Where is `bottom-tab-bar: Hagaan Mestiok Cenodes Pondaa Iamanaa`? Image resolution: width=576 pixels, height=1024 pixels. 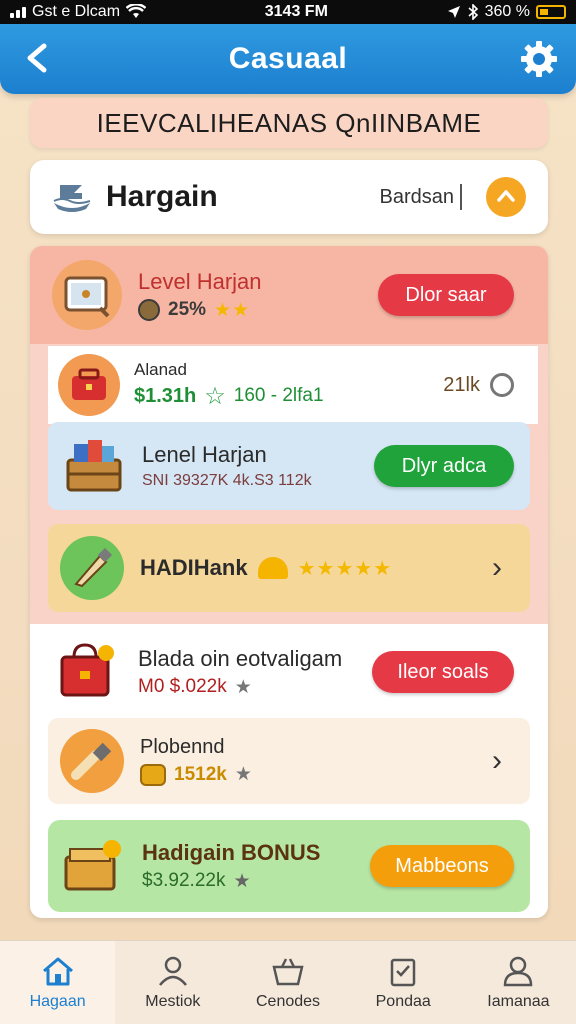
bottom-tab-bar: Hagaan Mestiok Cenodes Pondaa Iamanaa is located at coordinates (288, 982).